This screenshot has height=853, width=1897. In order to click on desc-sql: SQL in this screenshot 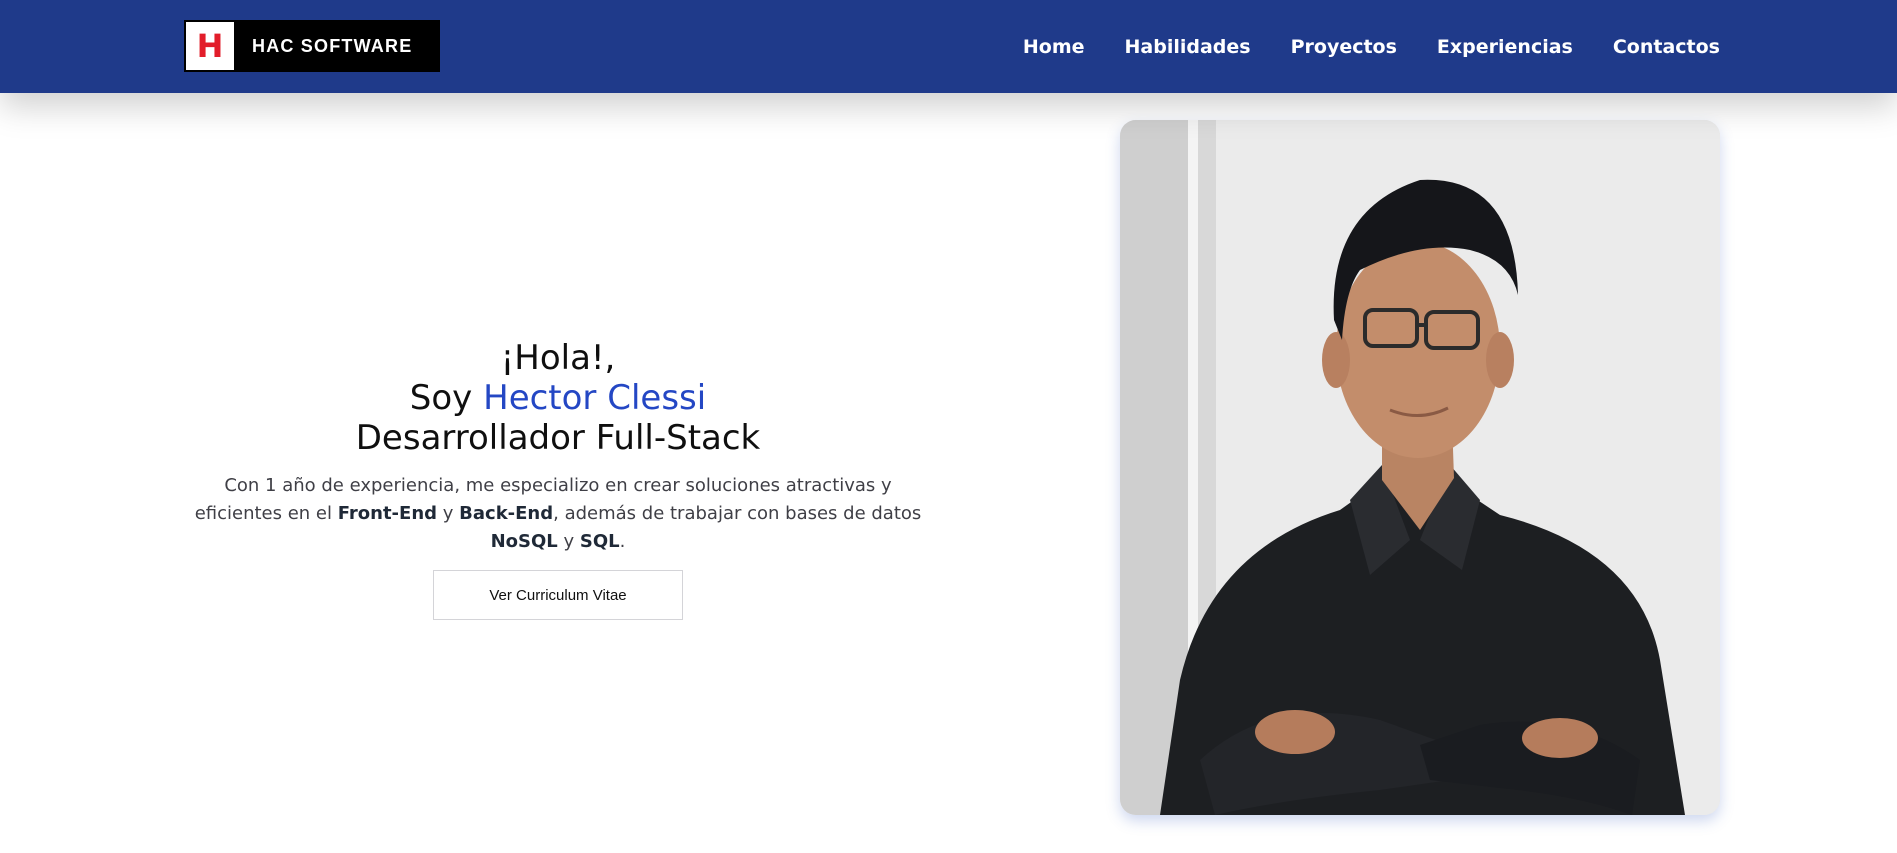, I will do `click(599, 541)`.